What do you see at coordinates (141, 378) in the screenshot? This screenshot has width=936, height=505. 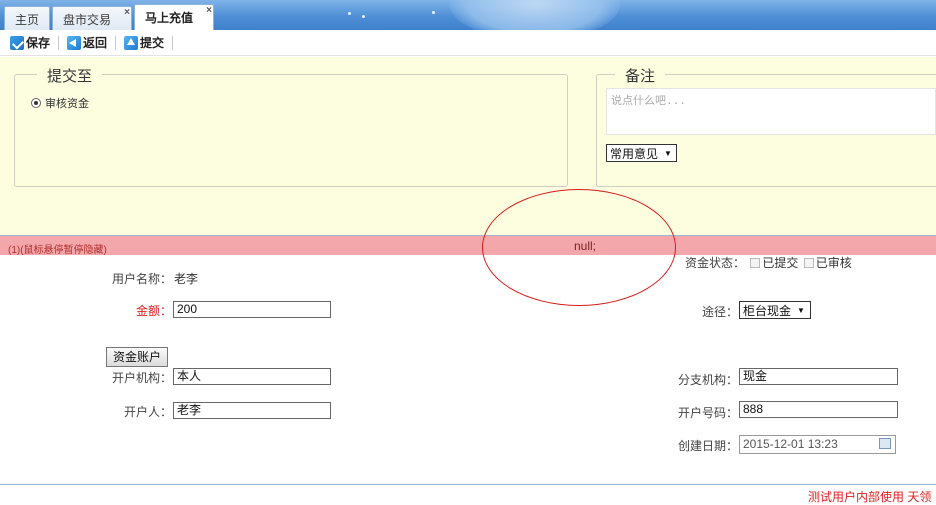 I see `open-org-label: 开户机构：` at bounding box center [141, 378].